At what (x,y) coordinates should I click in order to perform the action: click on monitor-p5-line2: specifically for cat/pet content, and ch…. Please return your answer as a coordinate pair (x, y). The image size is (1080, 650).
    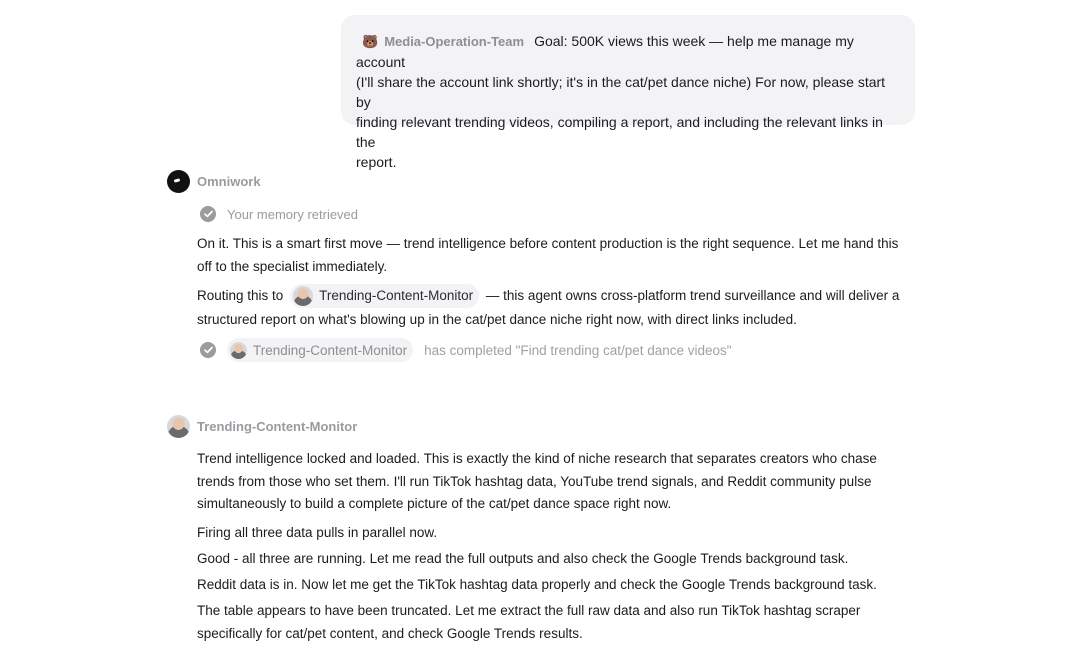
    Looking at the image, I should click on (390, 633).